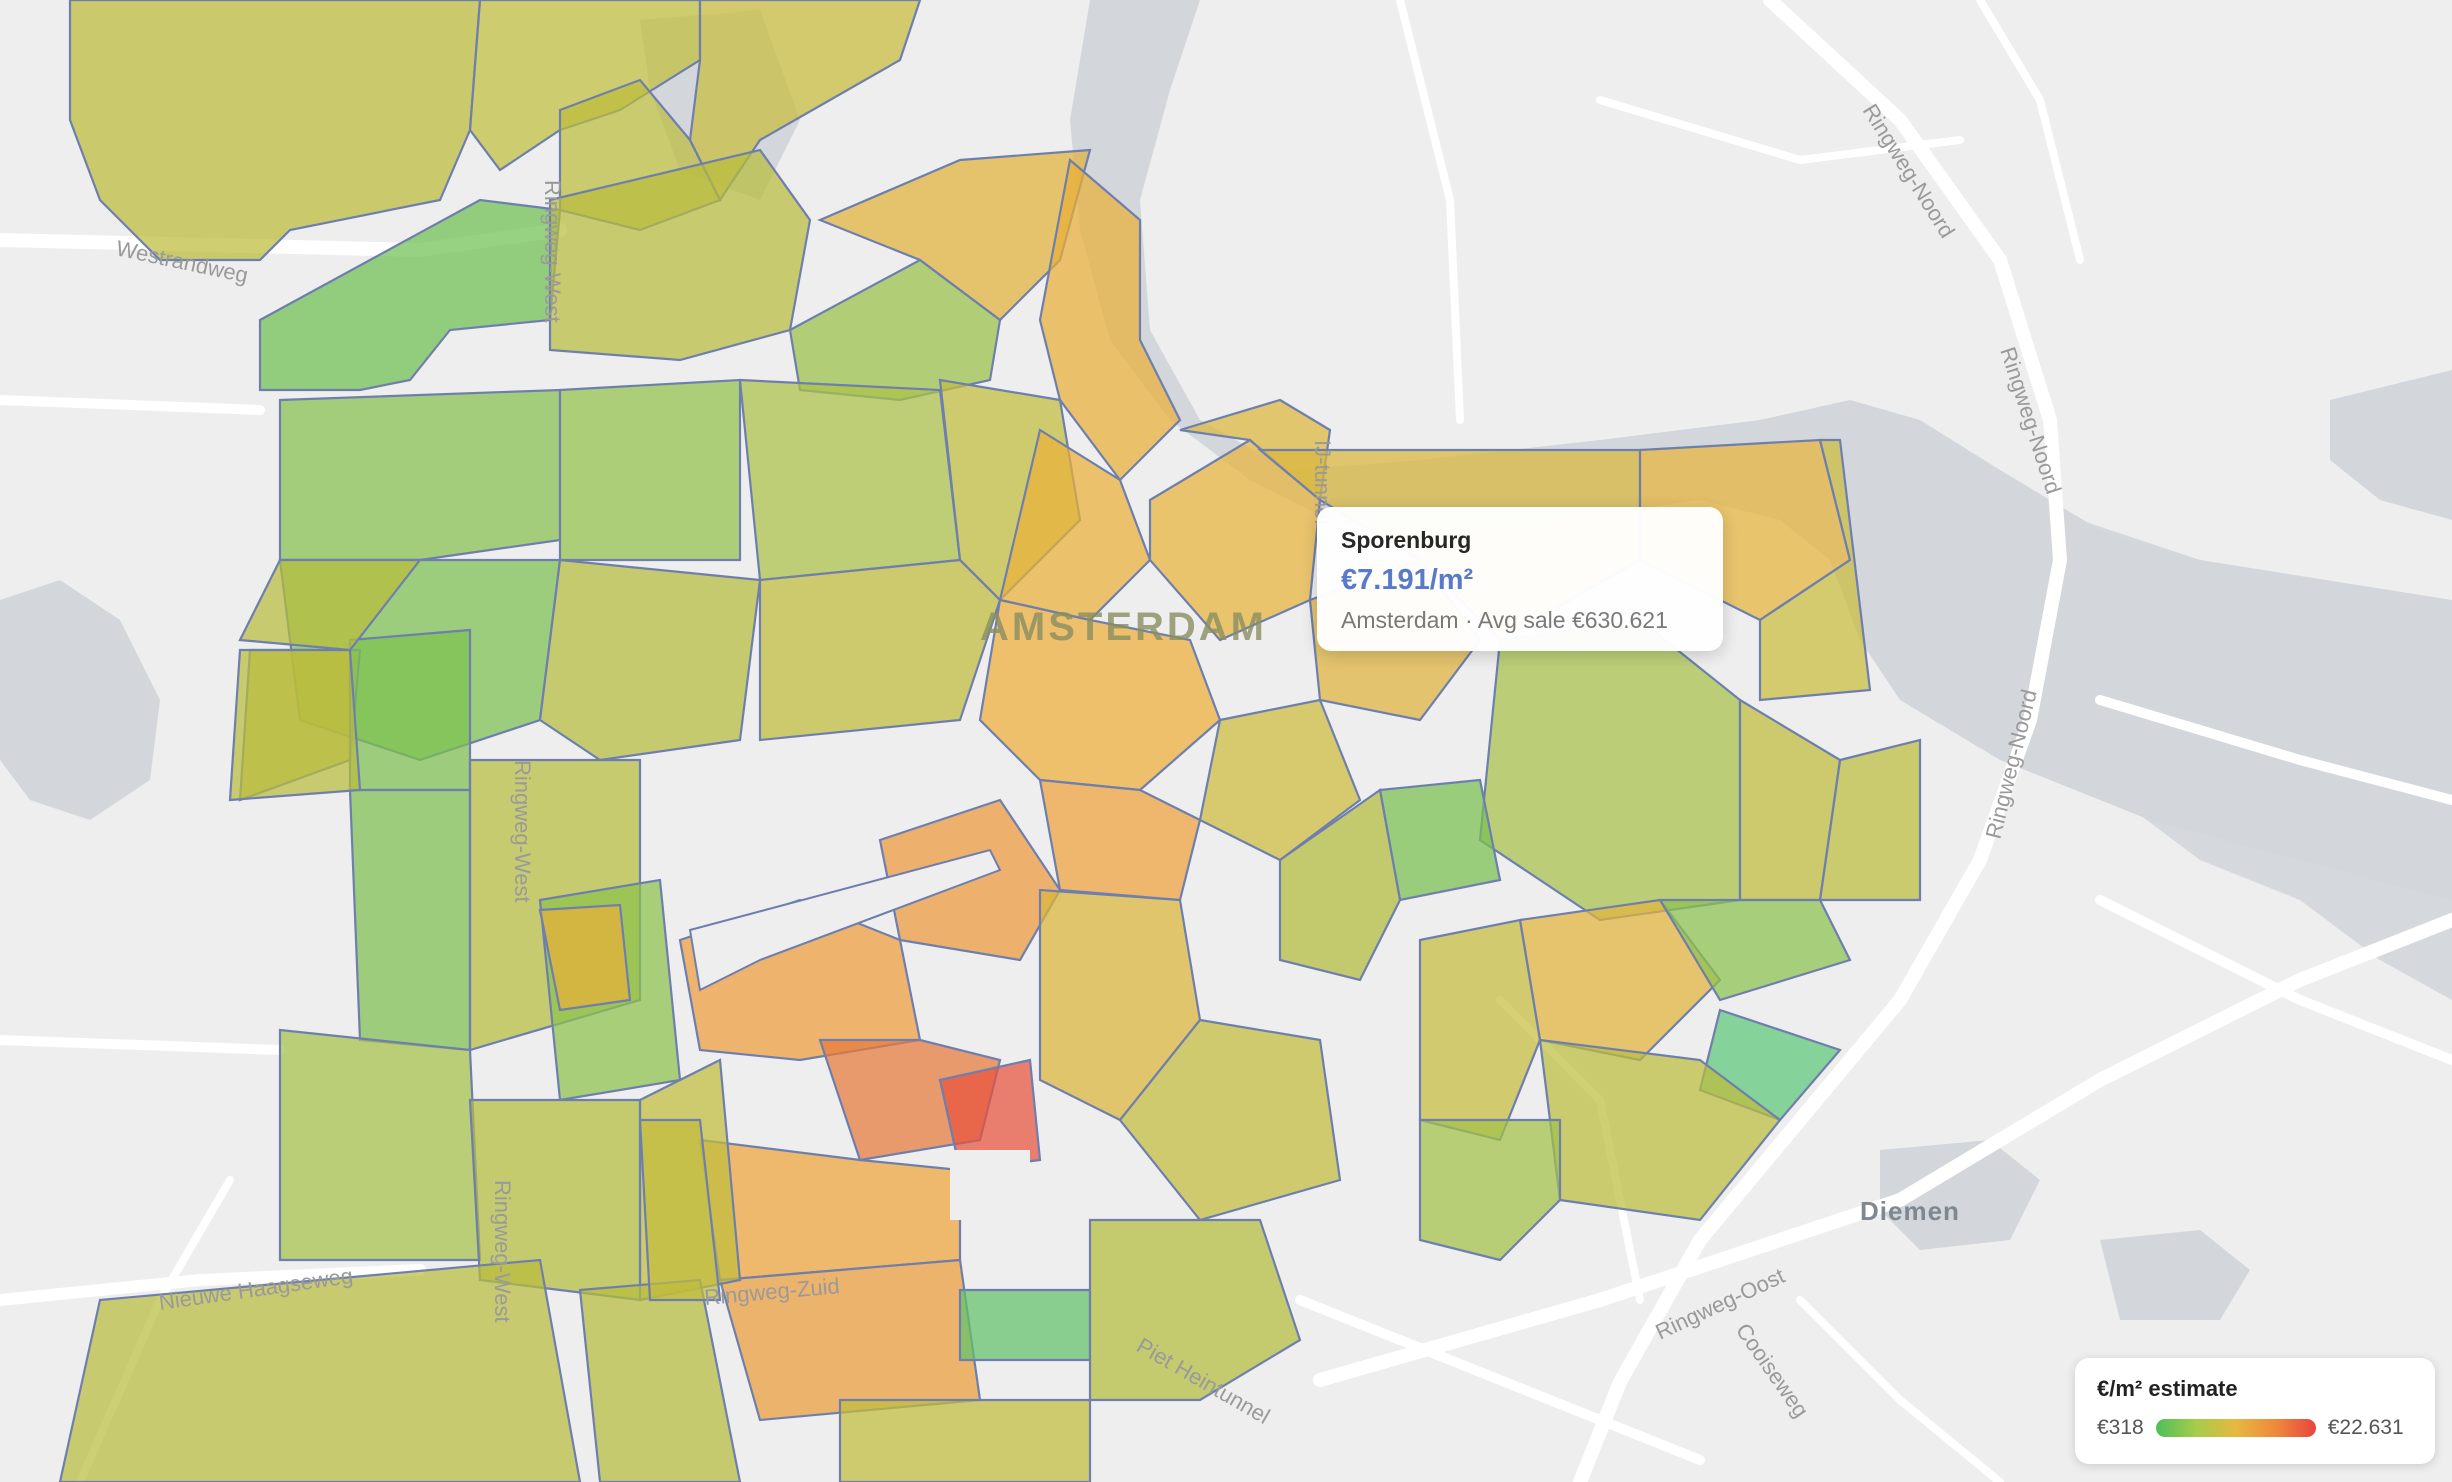 This screenshot has height=1482, width=2452. I want to click on hood-osdorp, so click(410, 920).